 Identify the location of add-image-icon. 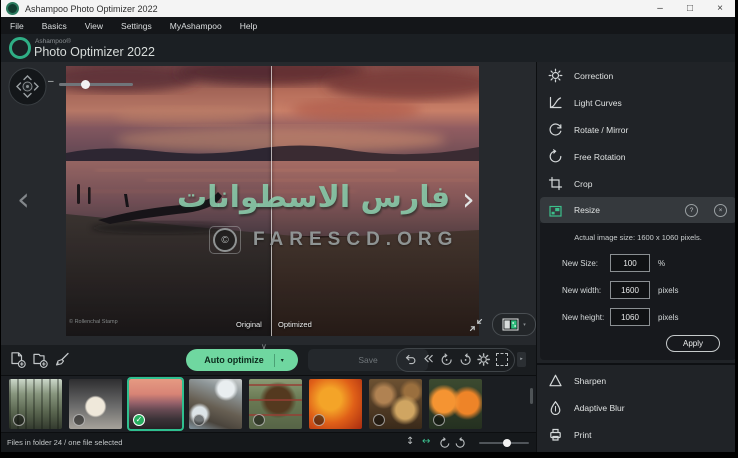
(18, 360).